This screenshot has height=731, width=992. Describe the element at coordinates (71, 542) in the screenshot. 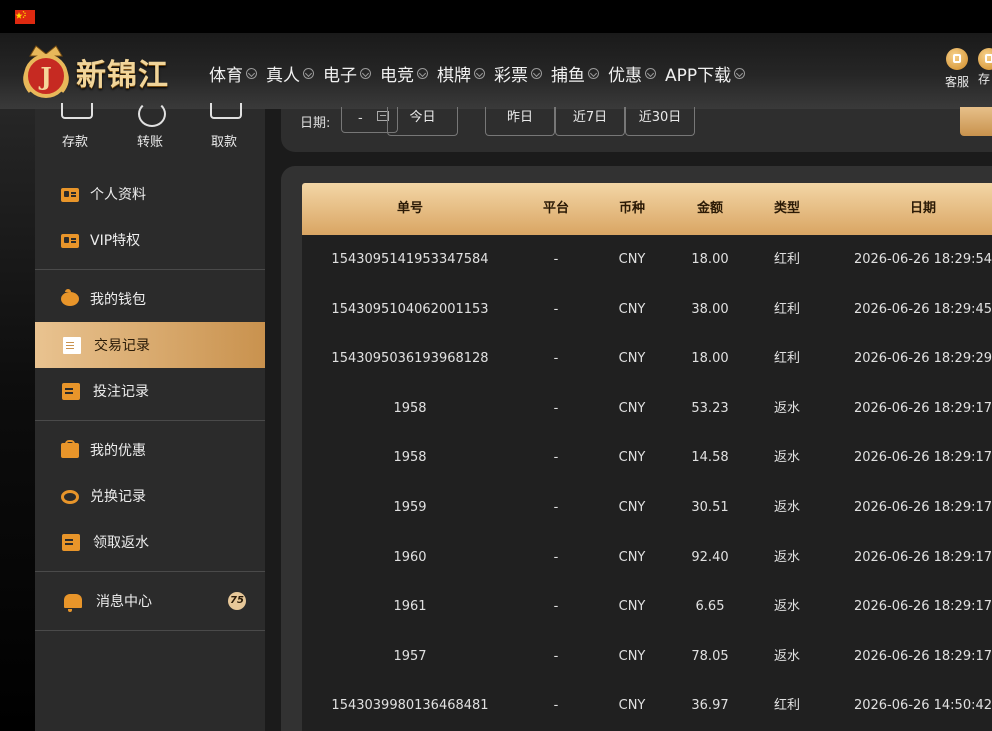

I see `clipboard-icon` at that location.